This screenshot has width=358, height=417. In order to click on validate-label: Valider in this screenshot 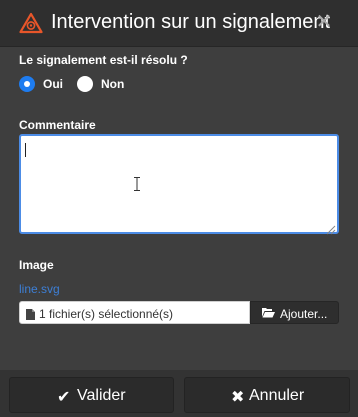, I will do `click(101, 395)`.